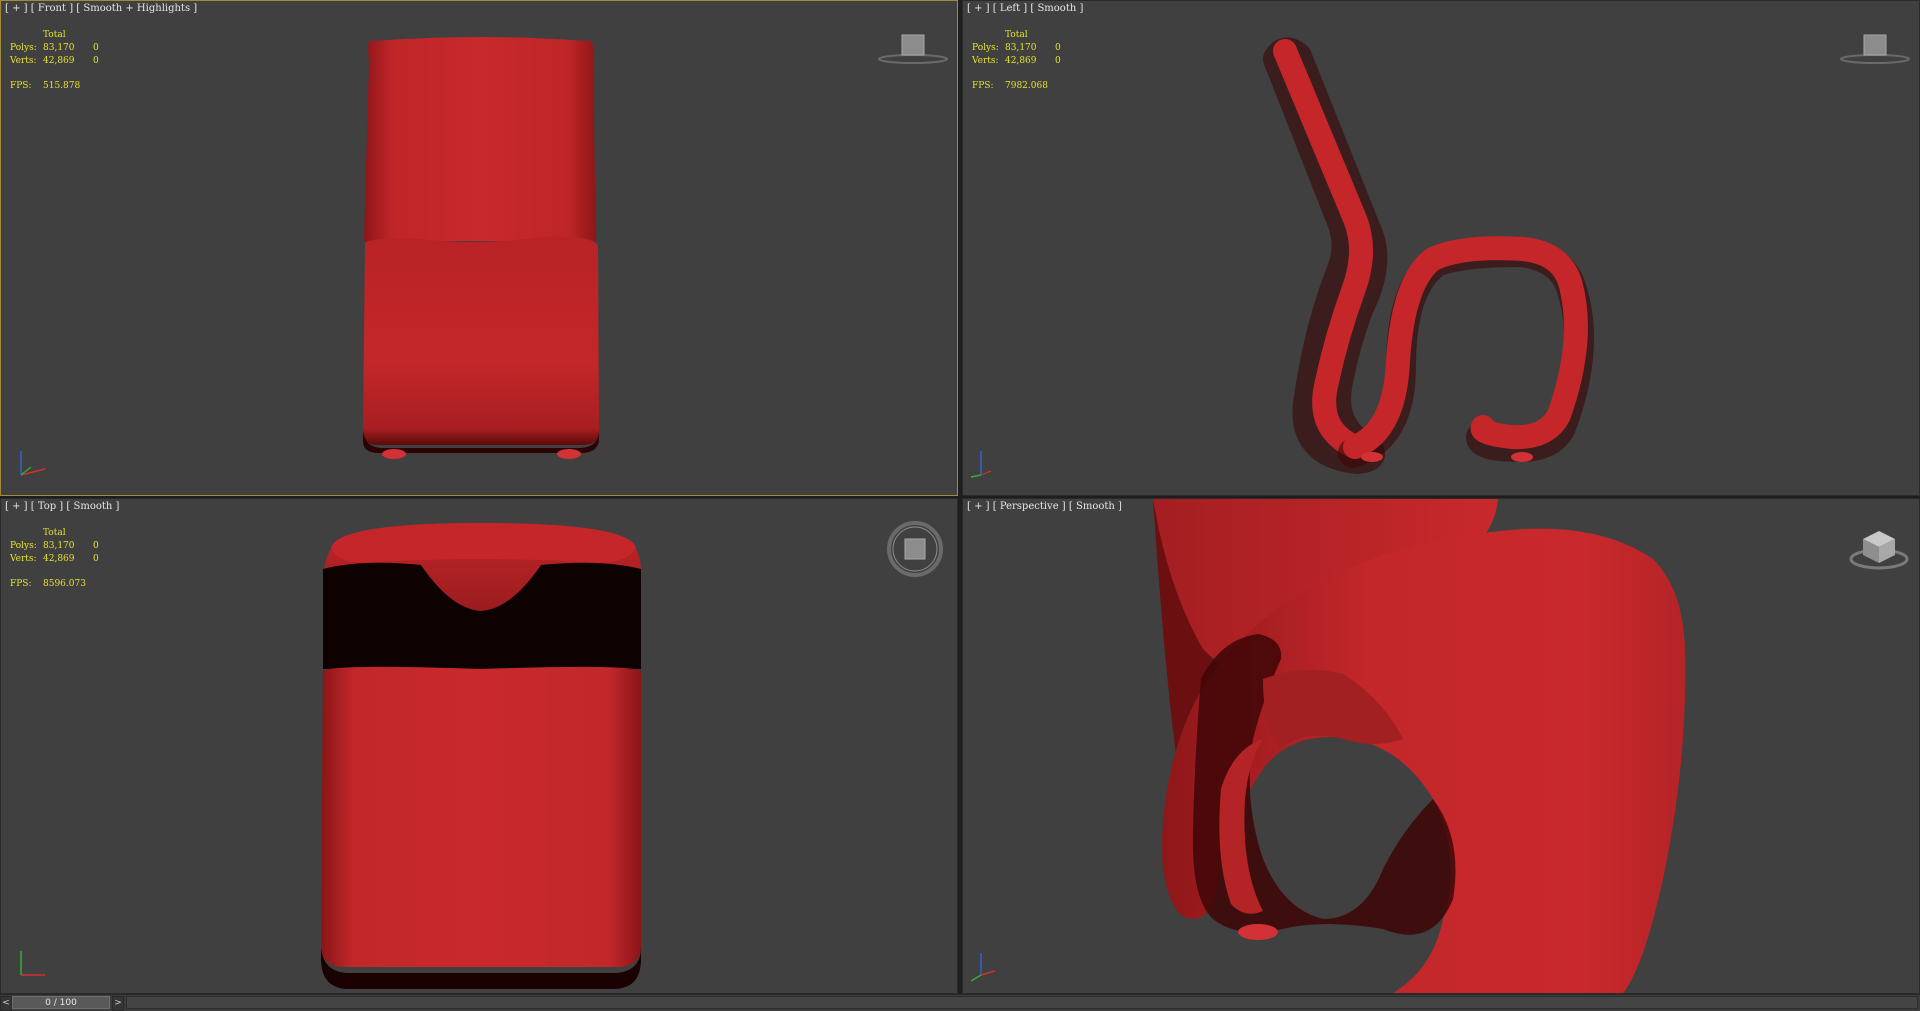 This screenshot has width=1920, height=1011. What do you see at coordinates (1879, 550) in the screenshot?
I see `viewcube-perspective-icon` at bounding box center [1879, 550].